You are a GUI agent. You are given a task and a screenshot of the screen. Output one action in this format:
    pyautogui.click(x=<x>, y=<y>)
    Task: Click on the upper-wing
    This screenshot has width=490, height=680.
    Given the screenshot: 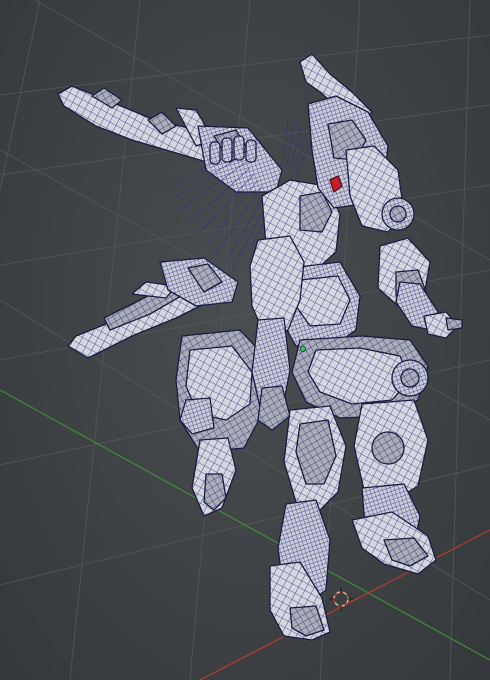 What is the action you would take?
    pyautogui.click(x=170, y=139)
    